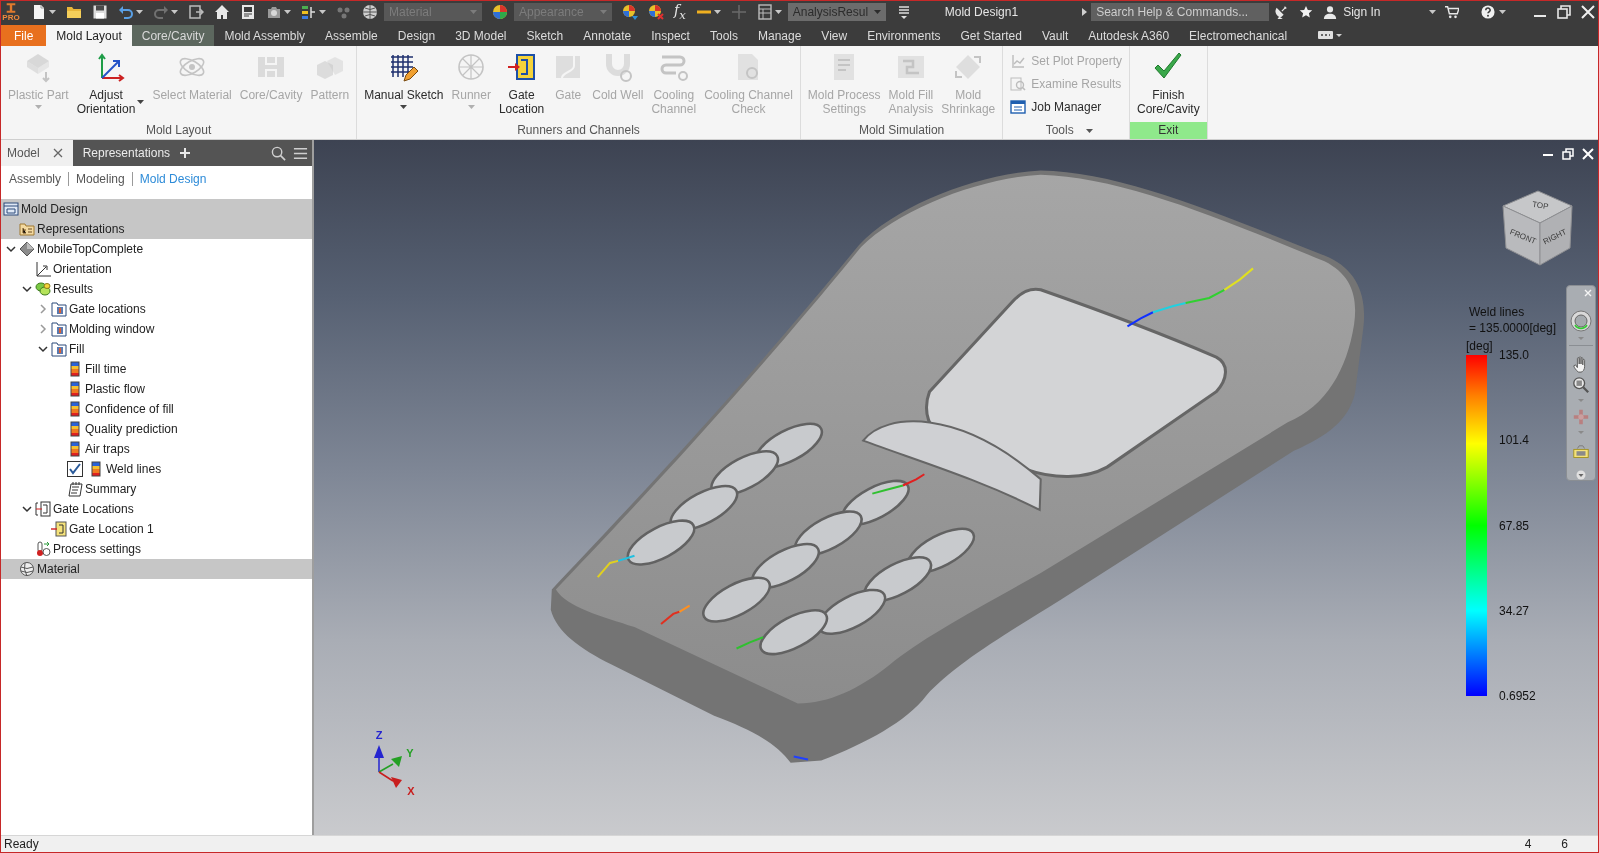 Image resolution: width=1599 pixels, height=853 pixels. What do you see at coordinates (991, 35) in the screenshot?
I see `ribbon-tab: Get Started` at bounding box center [991, 35].